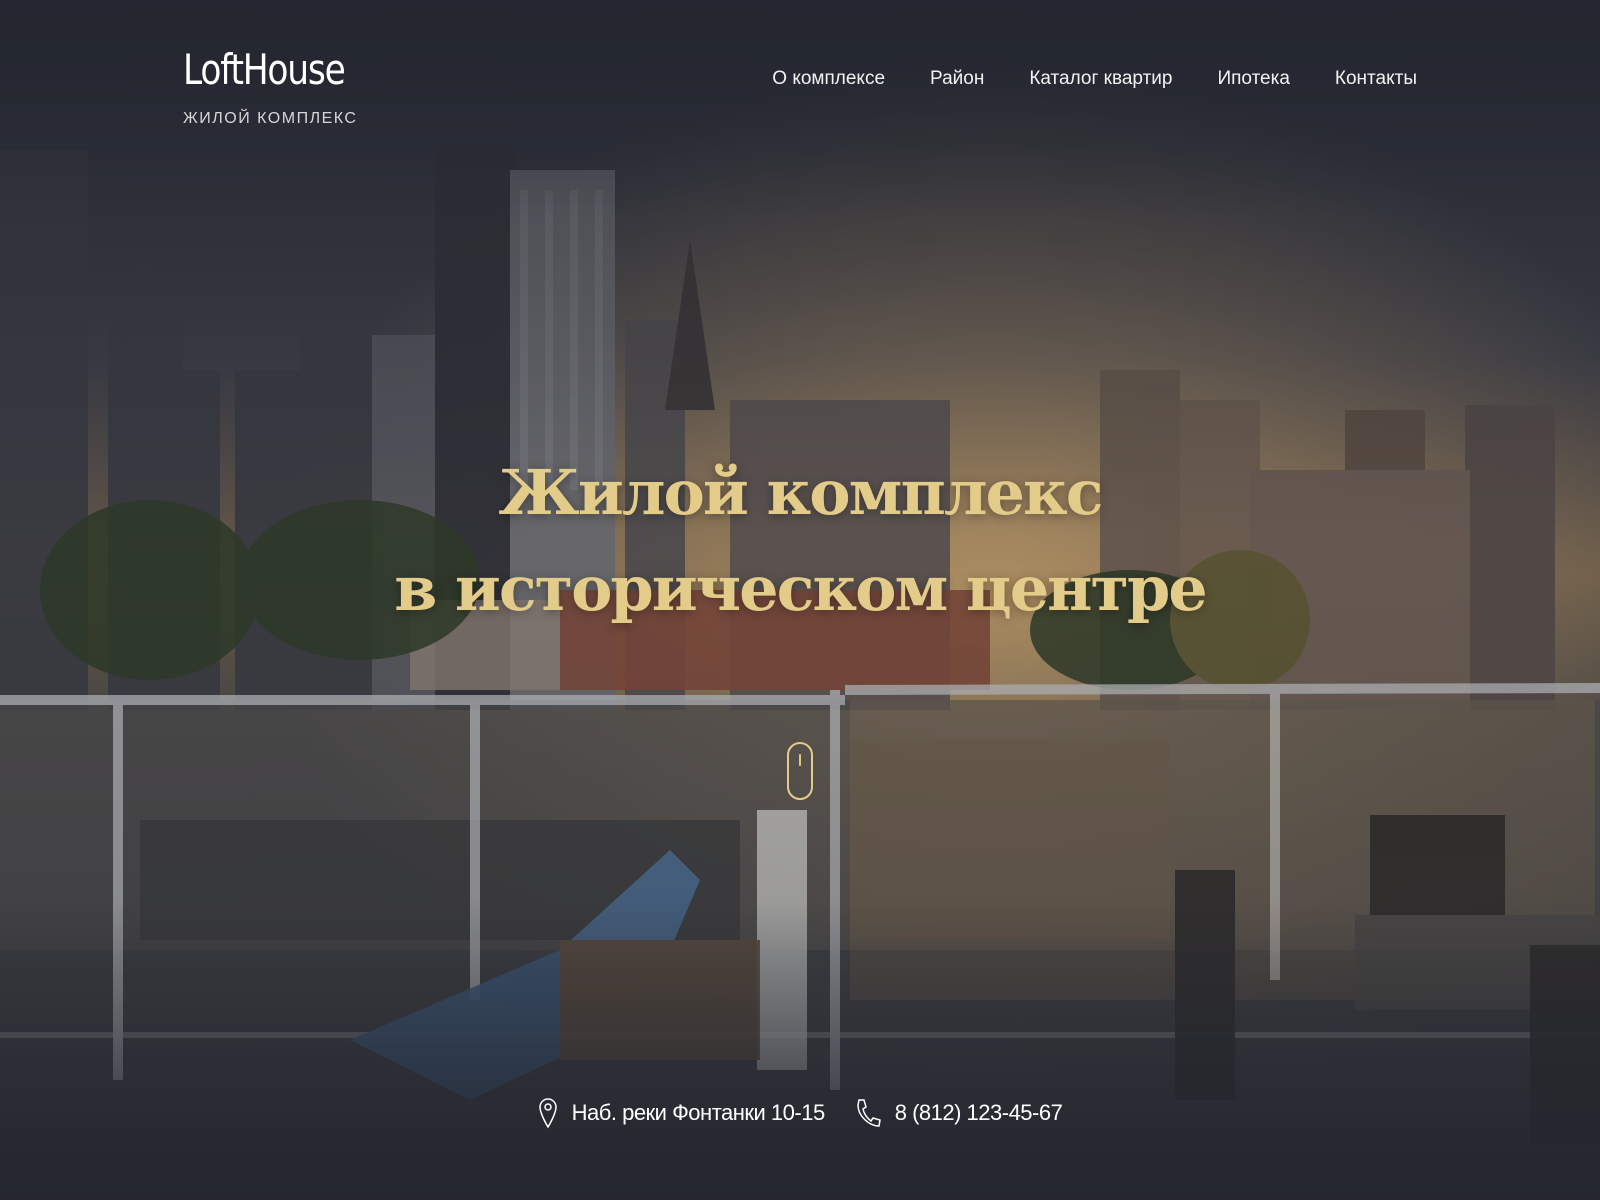 This screenshot has width=1600, height=1200. I want to click on phone-link: 8 (812) 123-45-67, so click(979, 1113).